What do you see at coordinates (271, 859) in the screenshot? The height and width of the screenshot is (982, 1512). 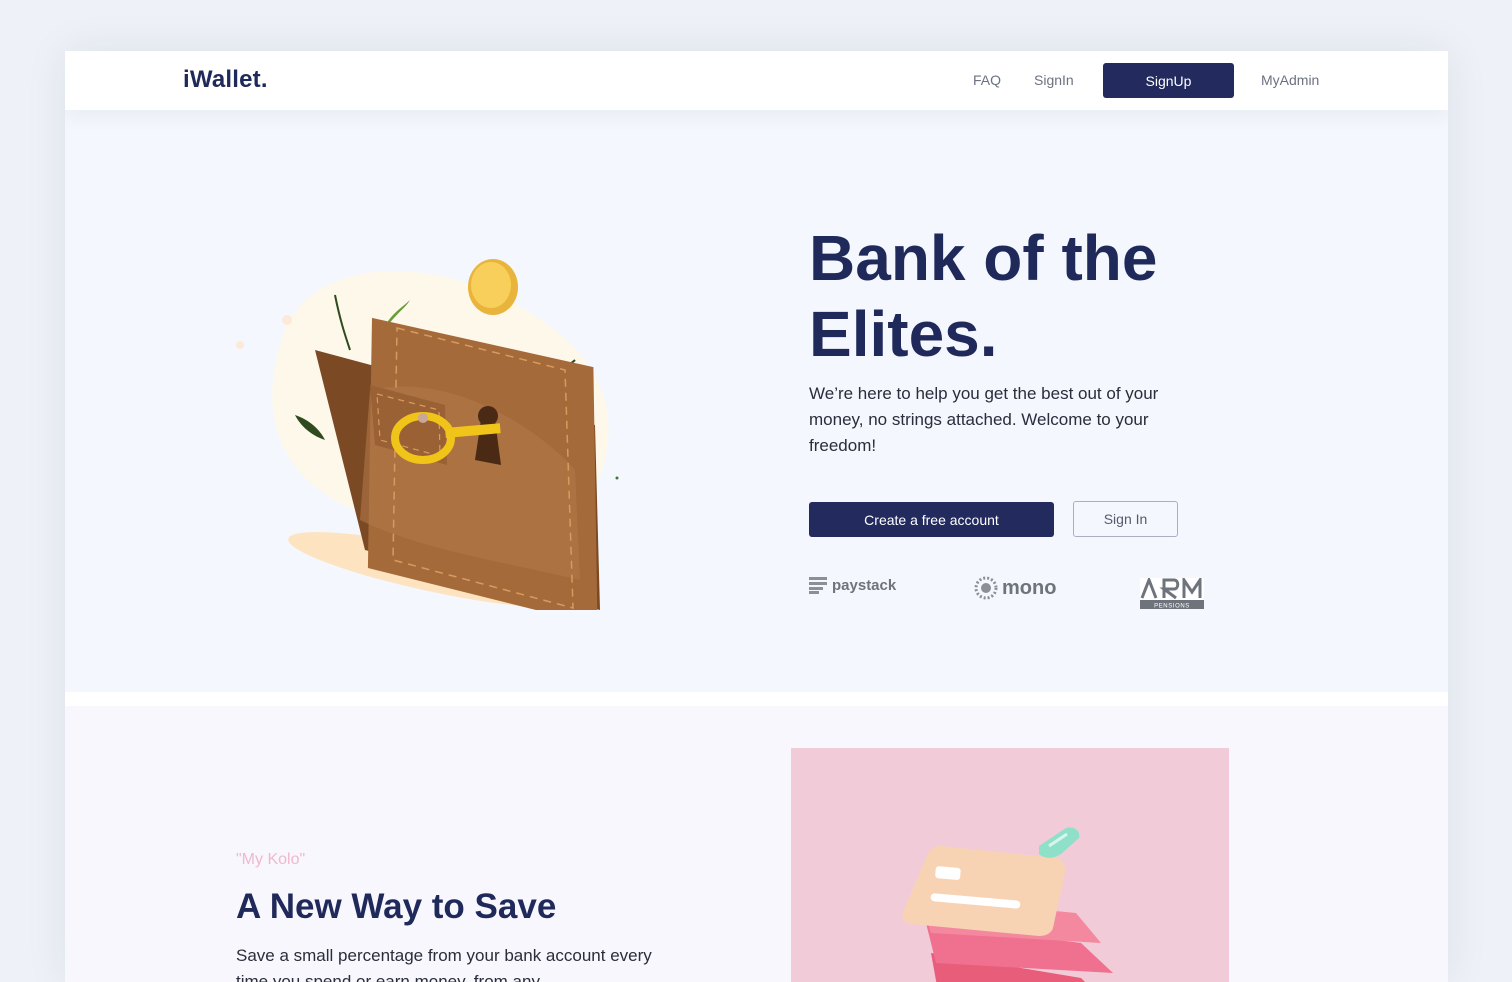 I see `my-kolo-tag: "My Kolo"` at bounding box center [271, 859].